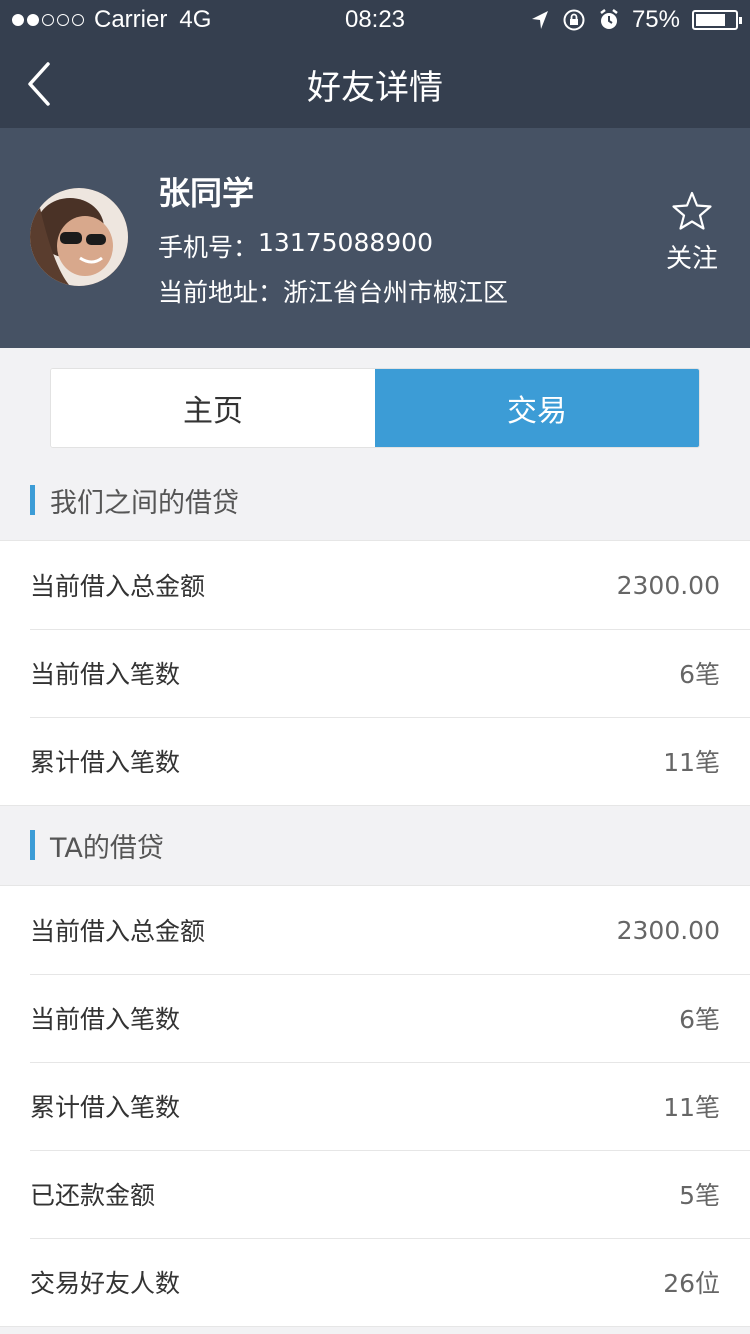  Describe the element at coordinates (144, 503) in the screenshot. I see `section-title: 我们之间的借贷` at that location.